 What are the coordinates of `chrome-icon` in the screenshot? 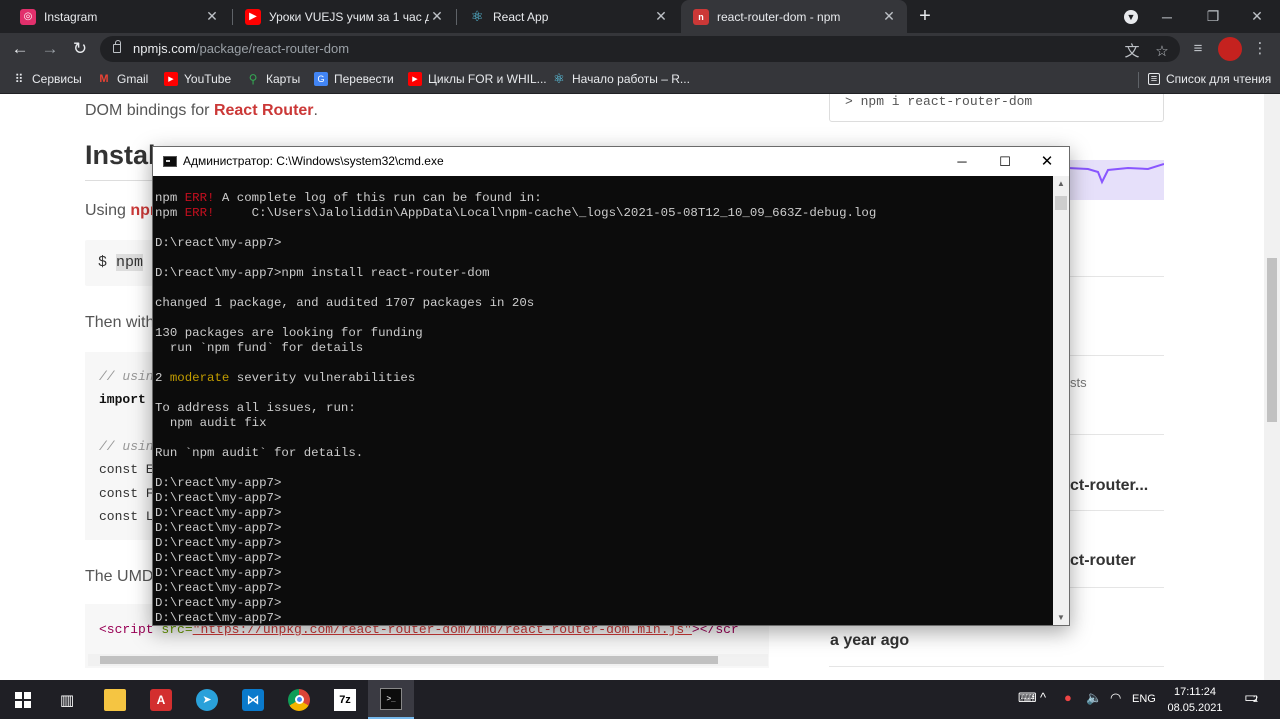 It's located at (299, 699).